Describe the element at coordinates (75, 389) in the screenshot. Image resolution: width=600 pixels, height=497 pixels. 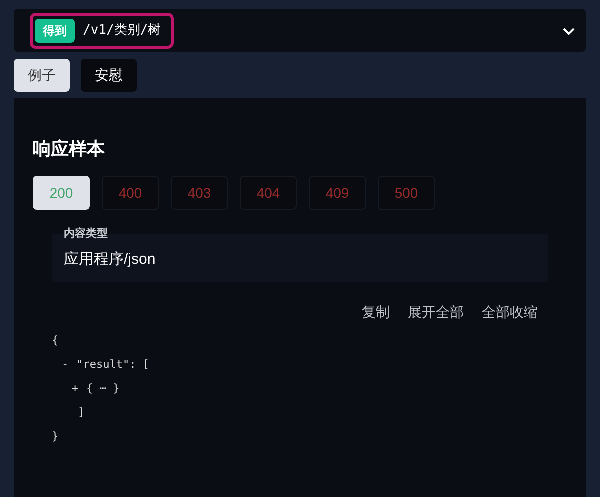
I see `toggle-button: +` at that location.